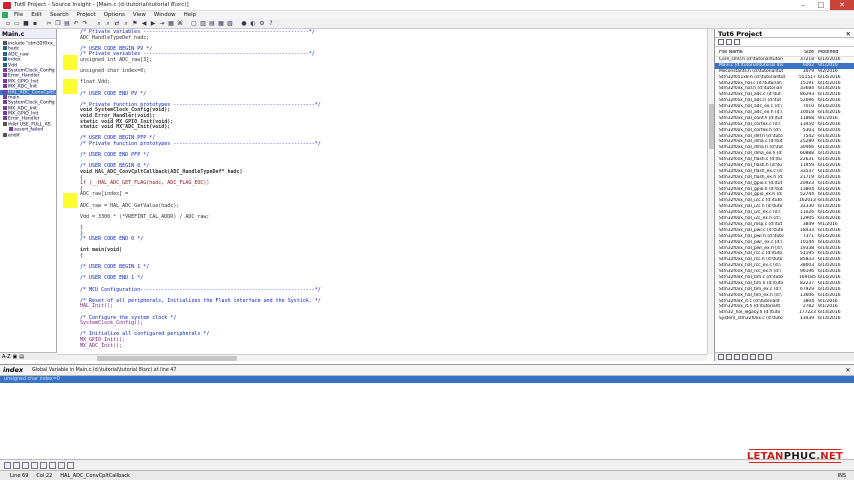 The width and height of the screenshot is (854, 480). Describe the element at coordinates (710, 191) in the screenshot. I see `editor-vertical-scrollbar` at that location.